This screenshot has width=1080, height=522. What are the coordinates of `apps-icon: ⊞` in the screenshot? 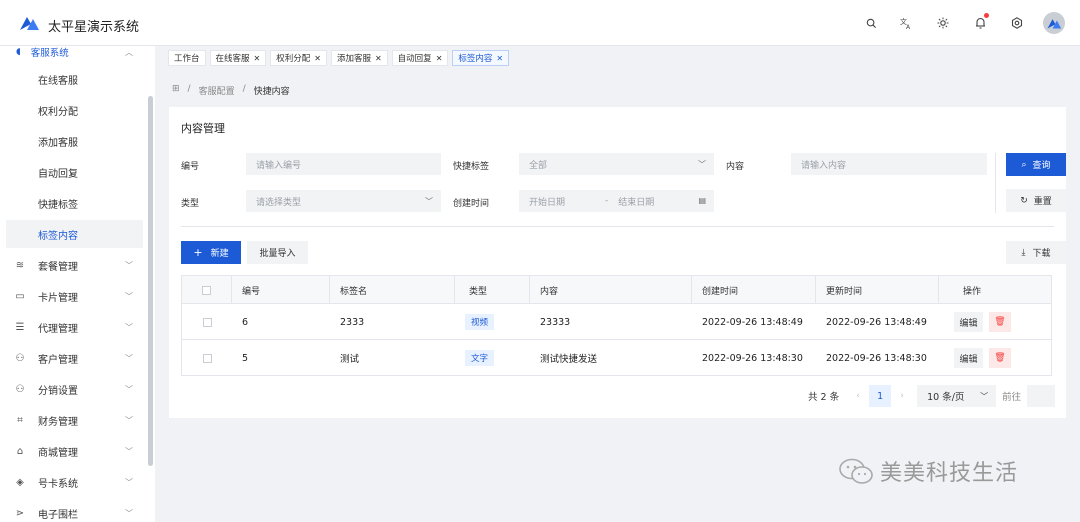 It's located at (176, 90).